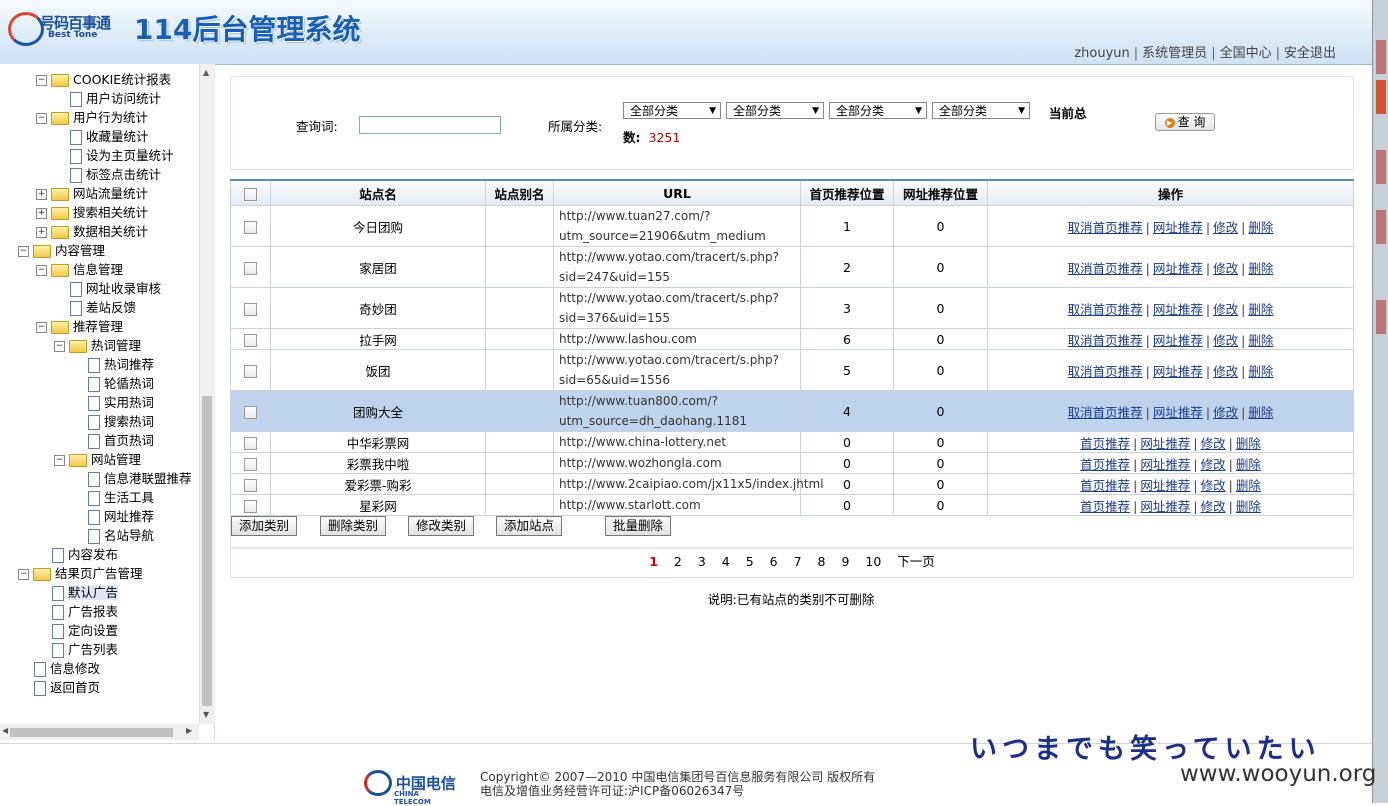 Image resolution: width=1388 pixels, height=806 pixels. What do you see at coordinates (873, 561) in the screenshot?
I see `page-10: 10` at bounding box center [873, 561].